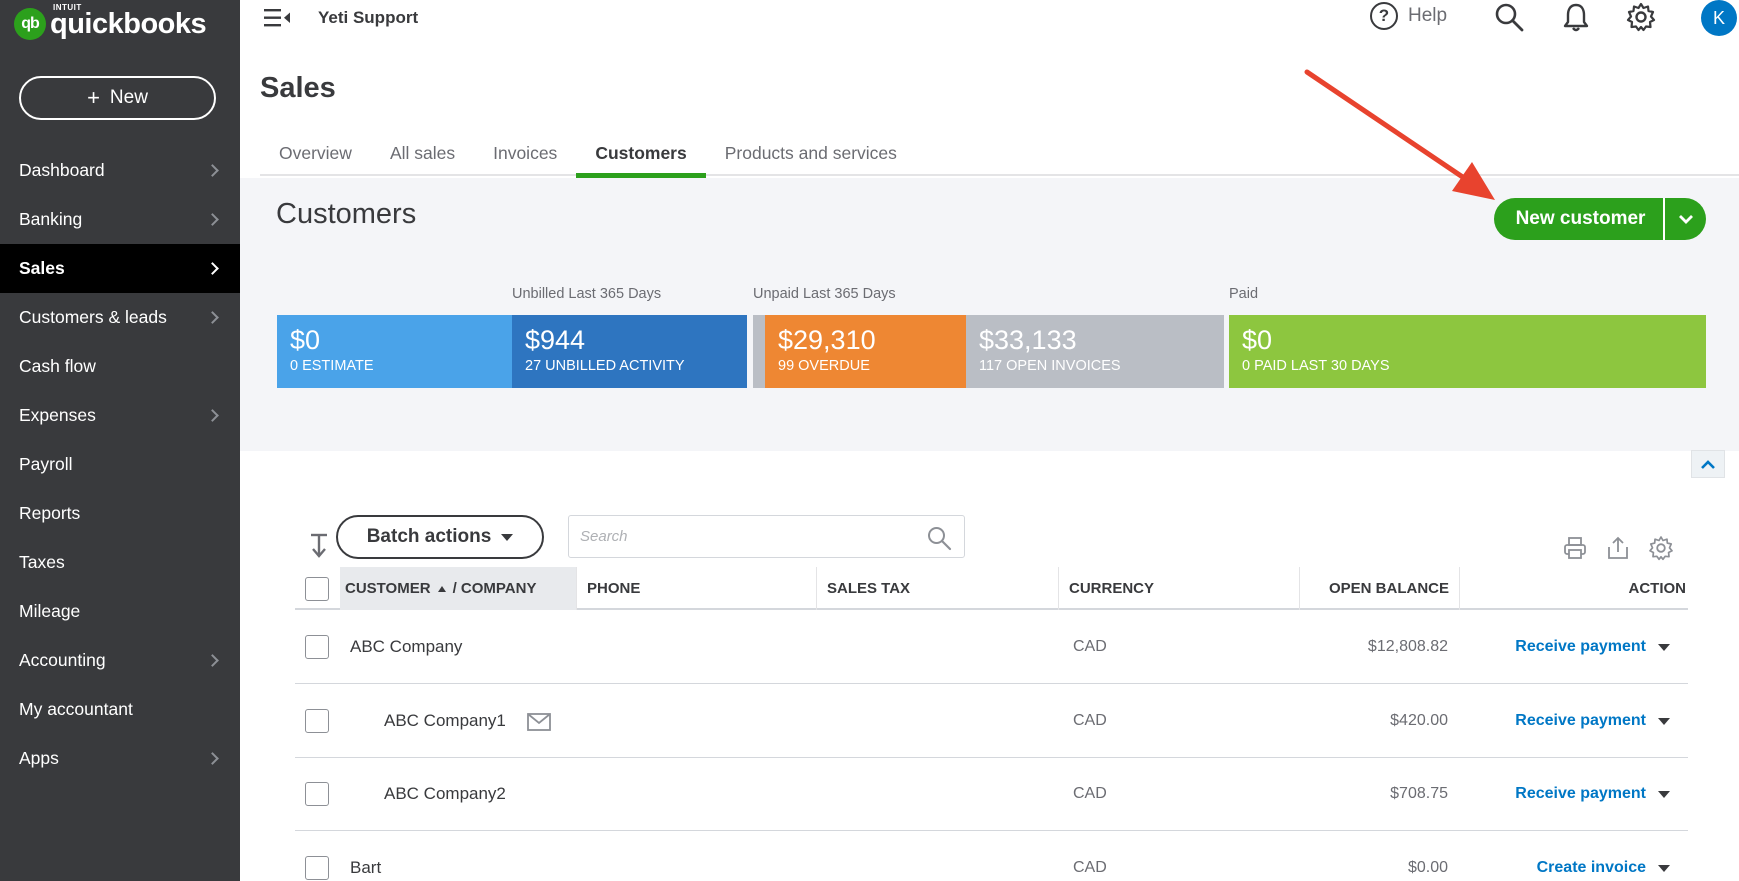  Describe the element at coordinates (1618, 548) in the screenshot. I see `export-icon` at that location.